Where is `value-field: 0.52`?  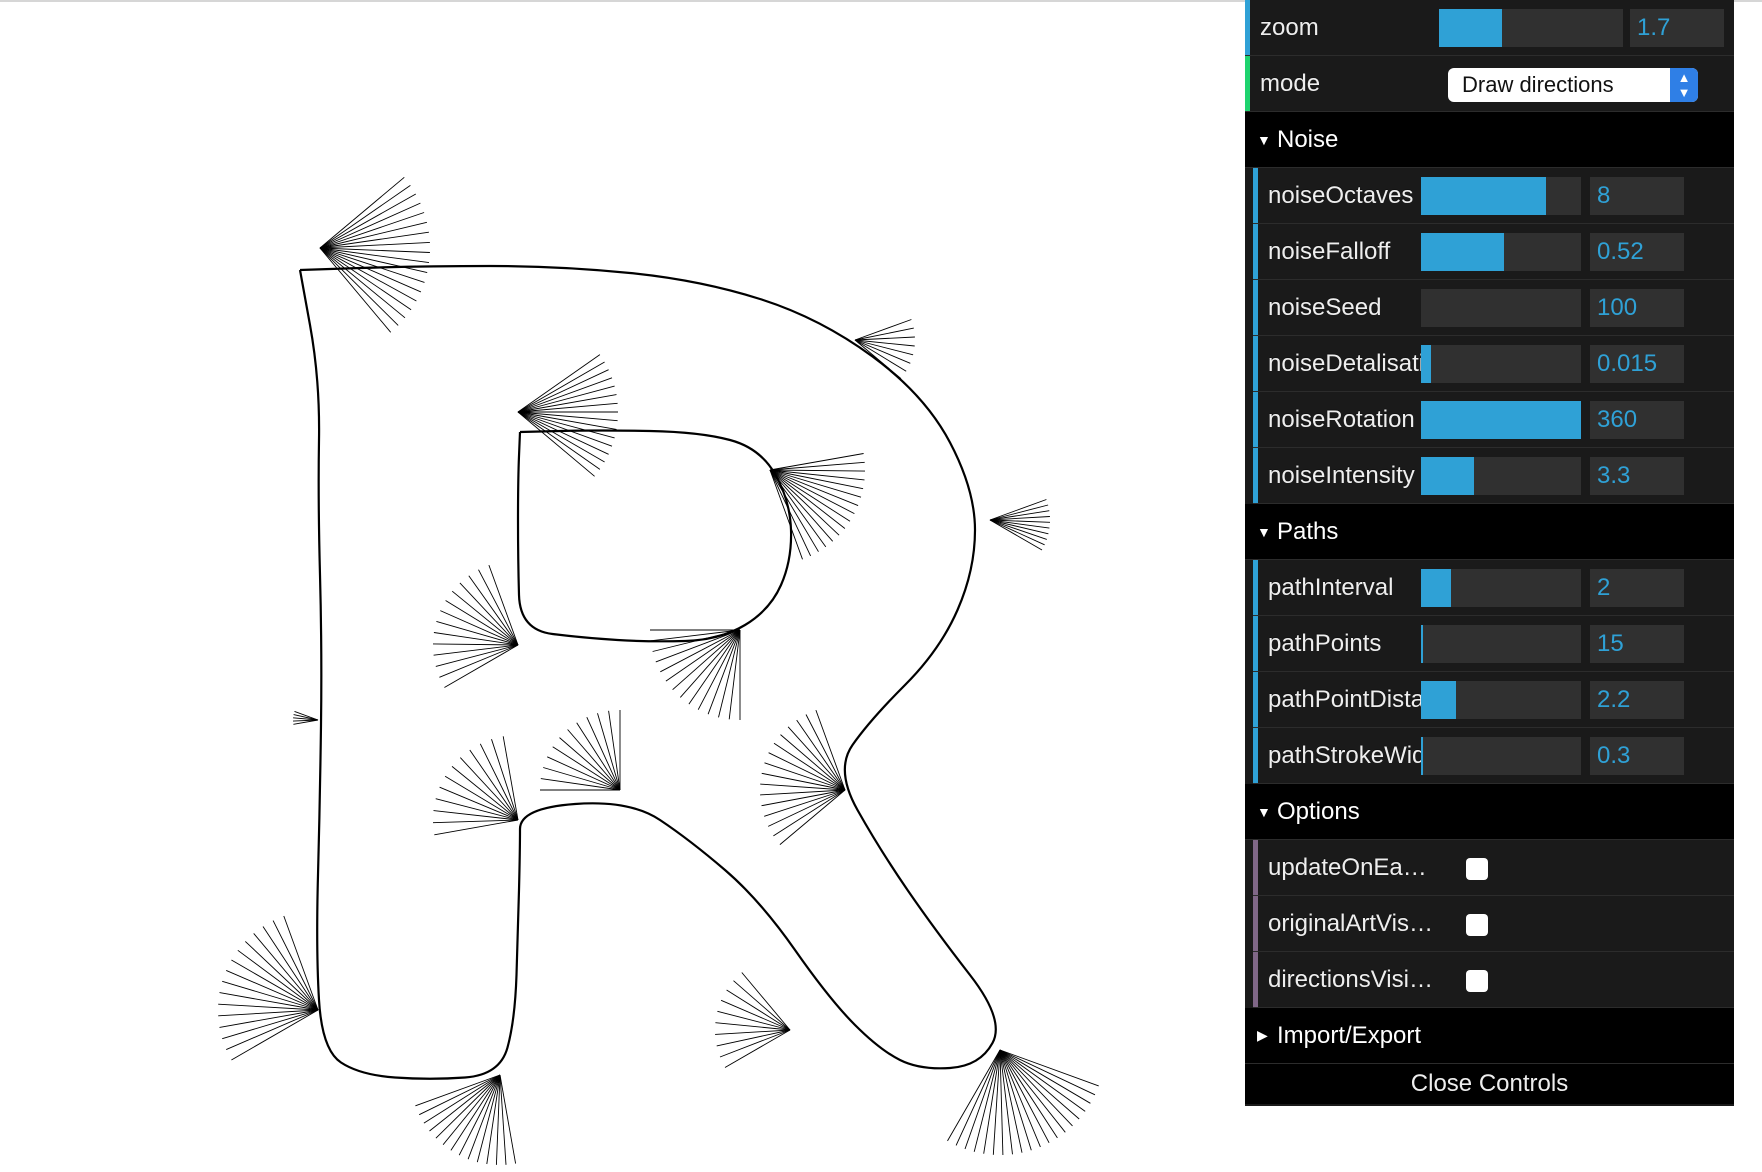 value-field: 0.52 is located at coordinates (1637, 252).